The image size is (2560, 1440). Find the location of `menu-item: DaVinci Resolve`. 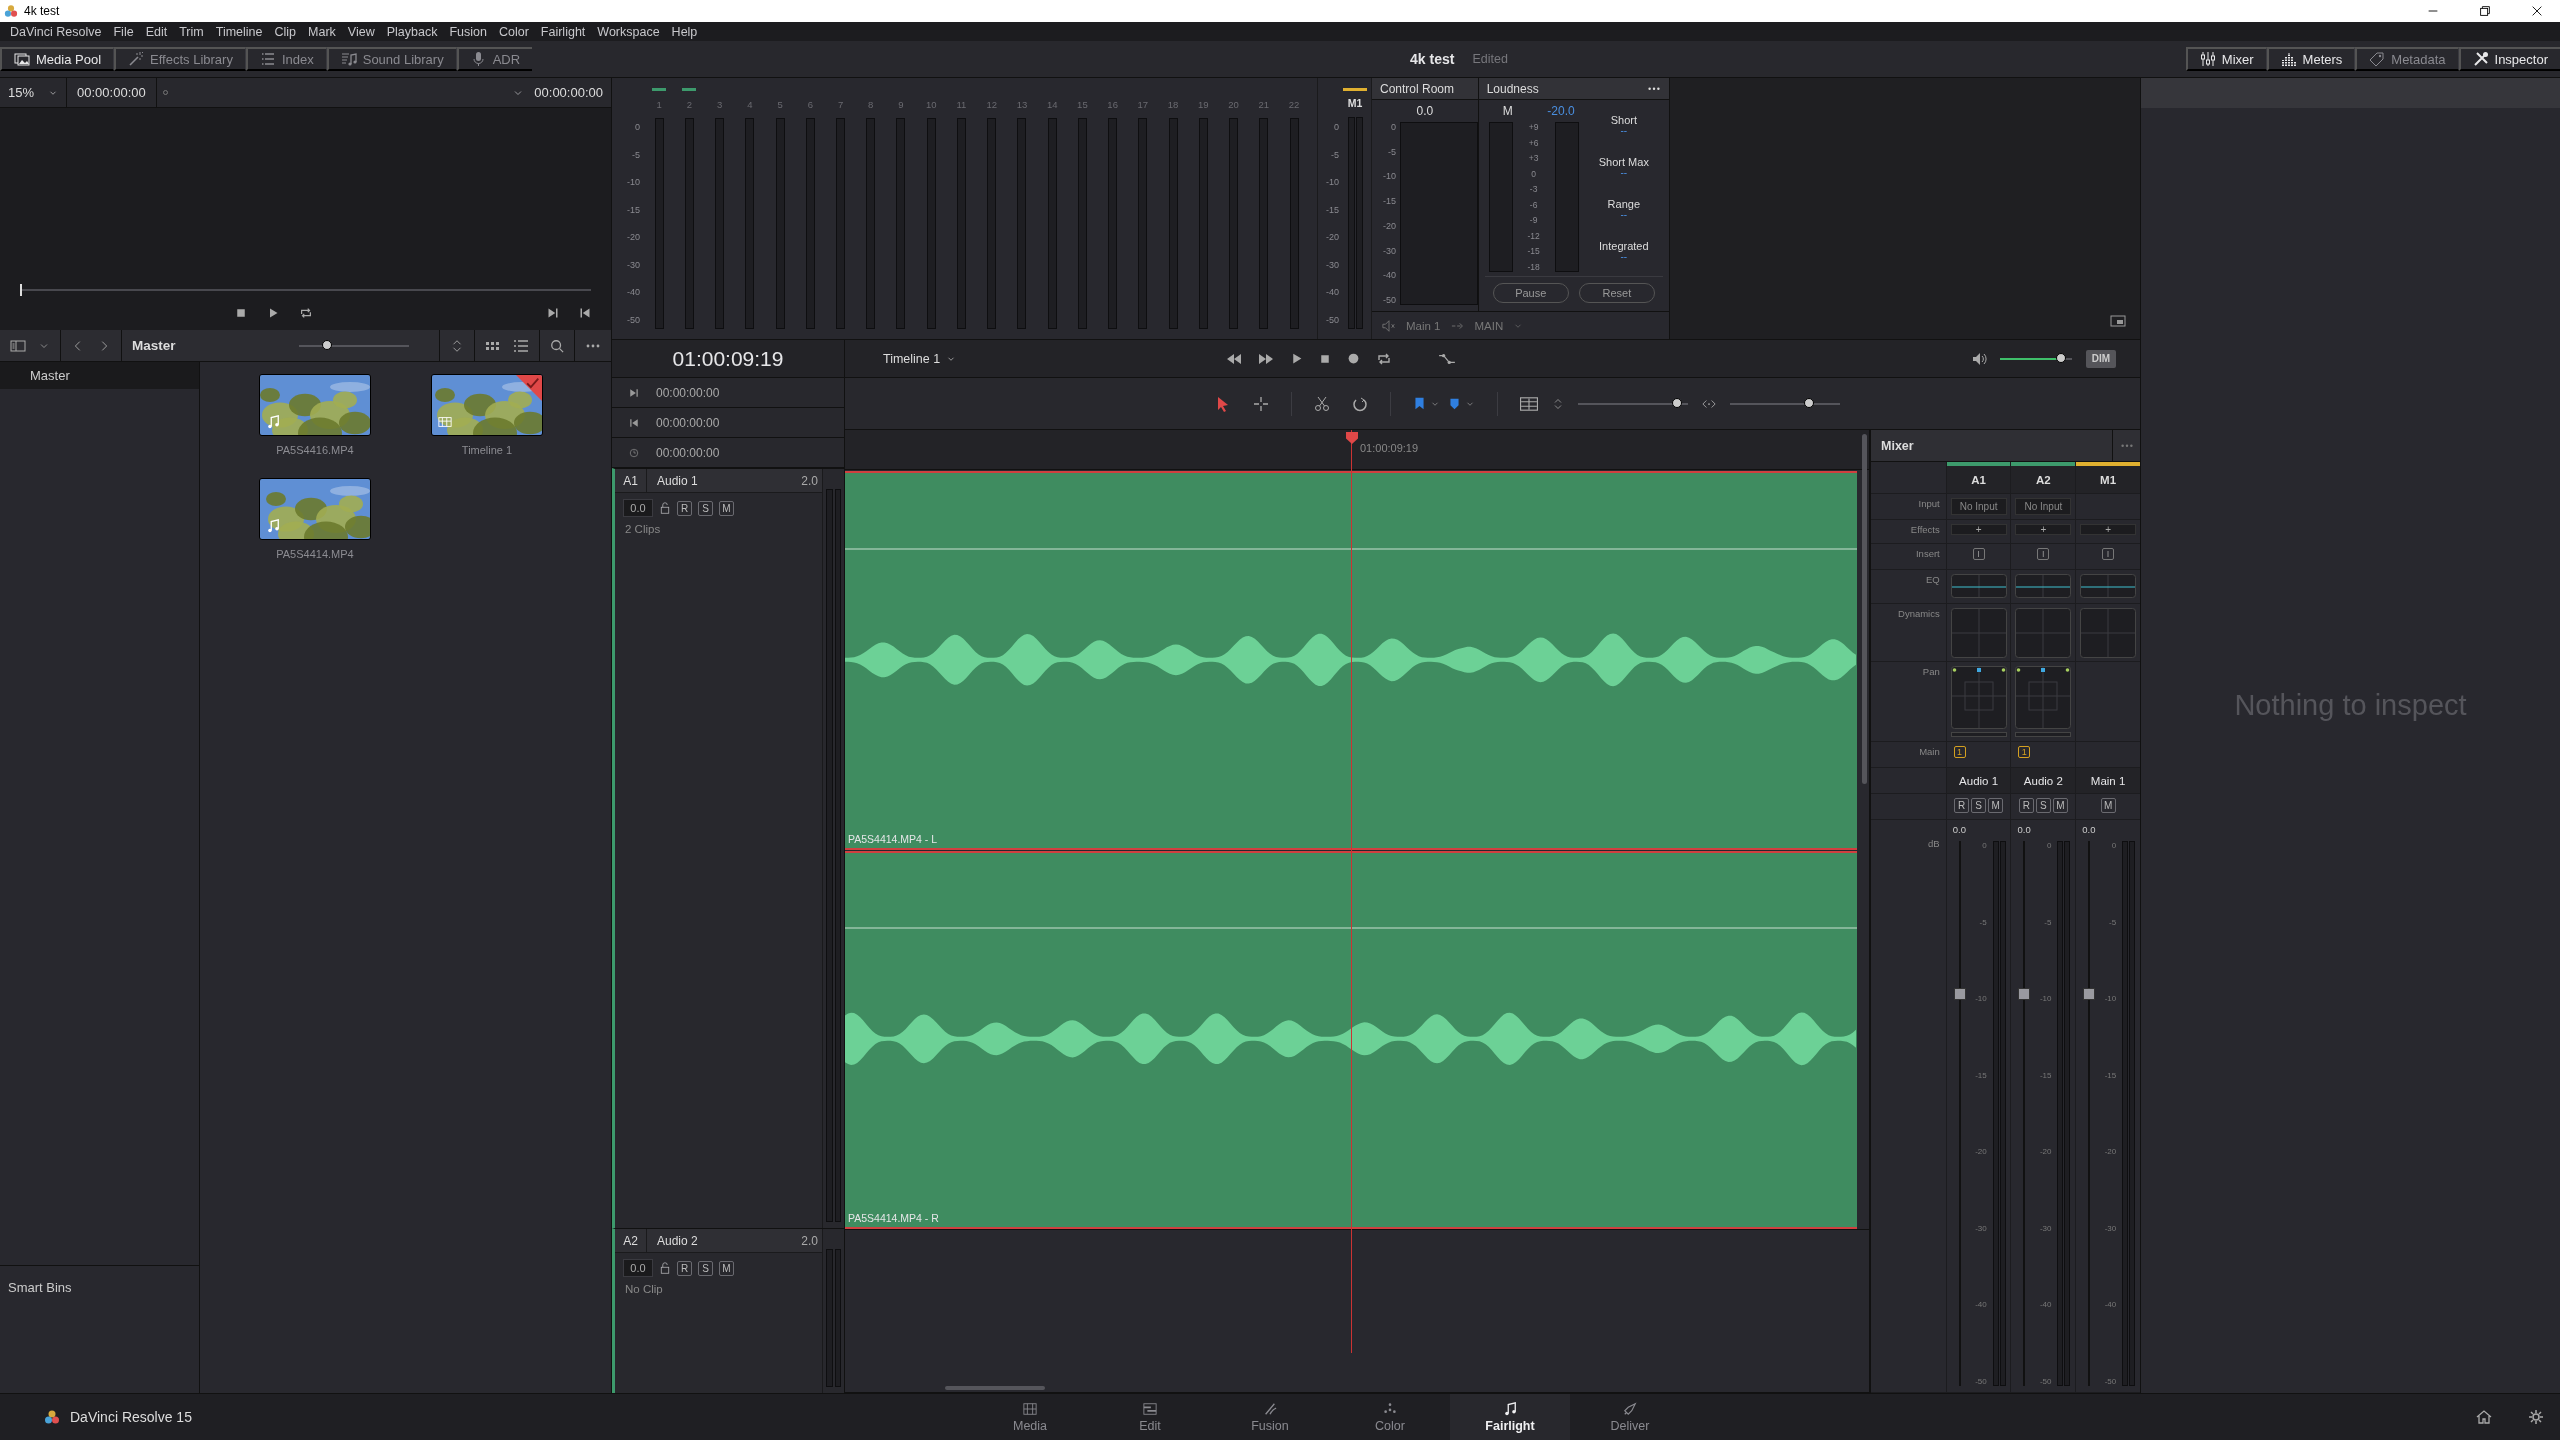

menu-item: DaVinci Resolve is located at coordinates (56, 31).